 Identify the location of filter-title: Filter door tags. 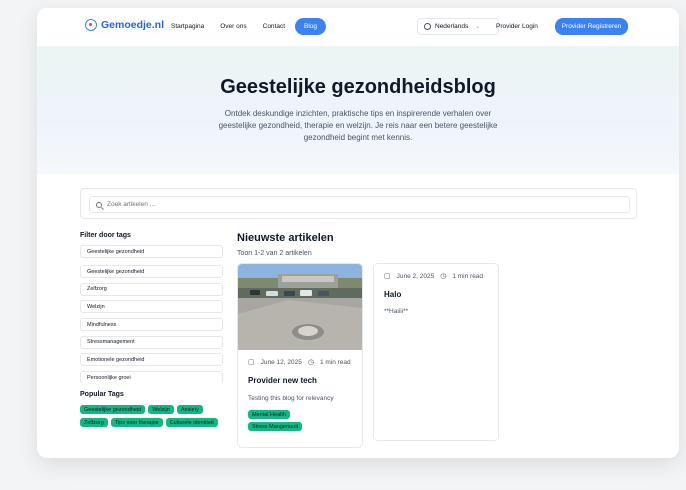
(105, 235).